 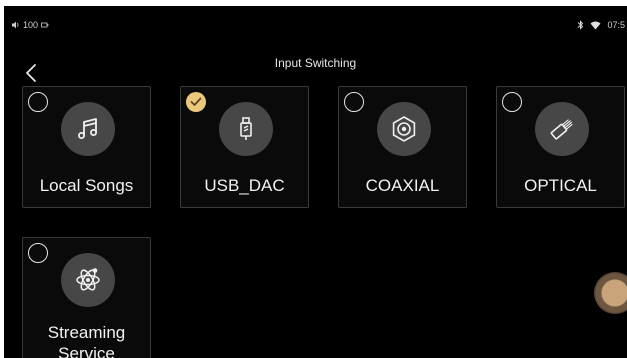 I want to click on input-label: COAXIAL, so click(x=402, y=185).